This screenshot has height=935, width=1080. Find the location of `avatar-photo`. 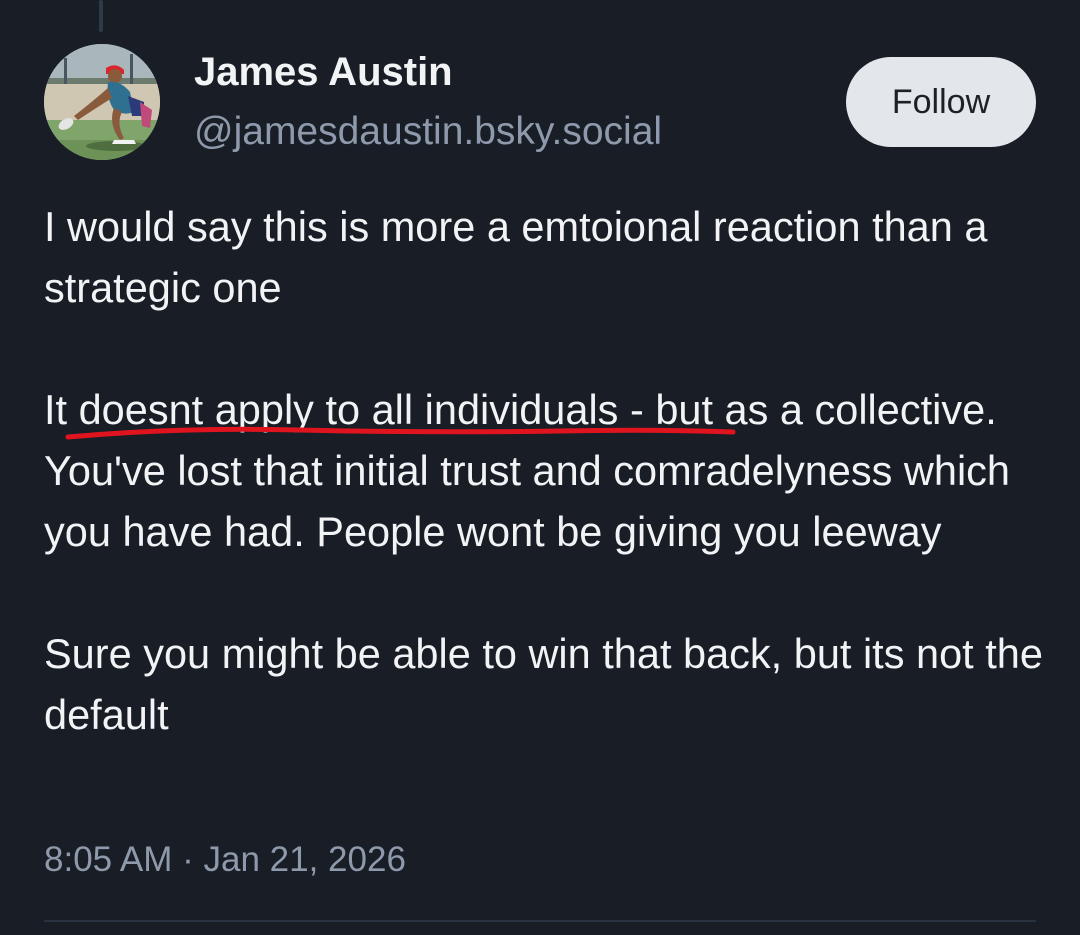

avatar-photo is located at coordinates (102, 102).